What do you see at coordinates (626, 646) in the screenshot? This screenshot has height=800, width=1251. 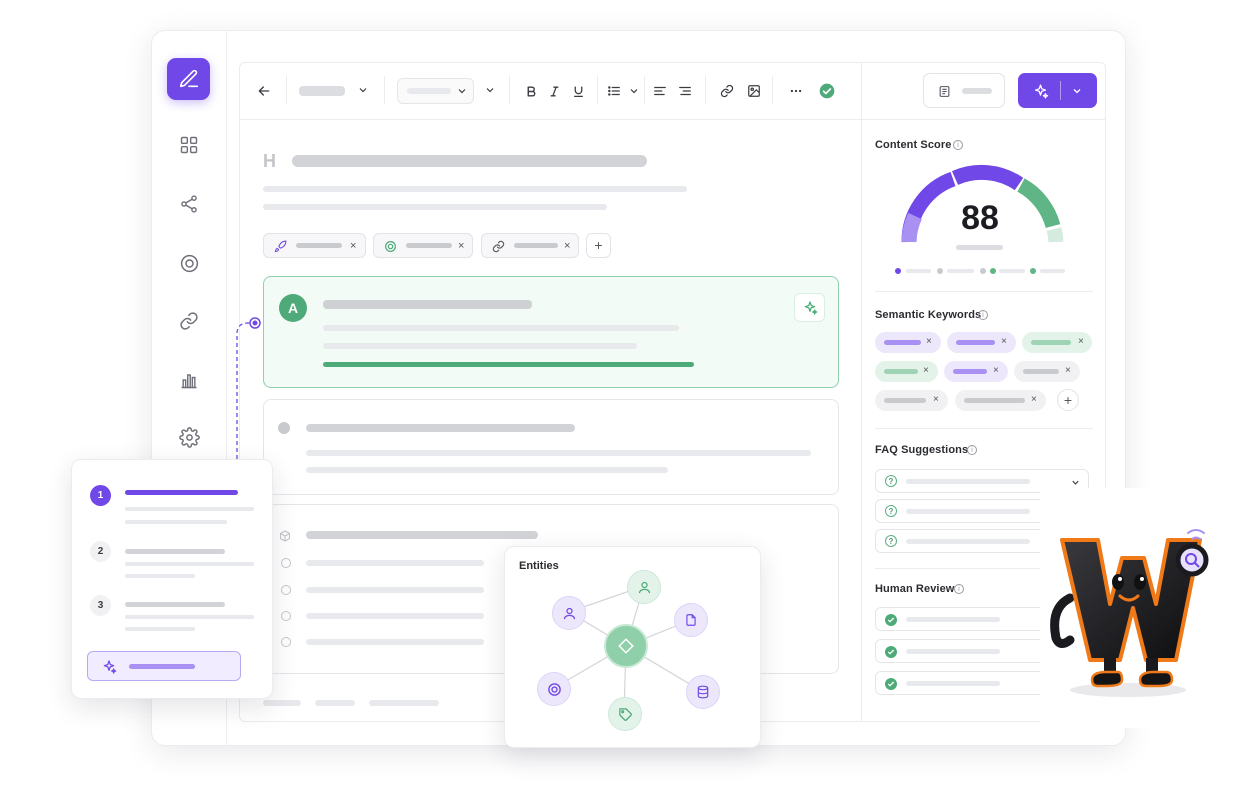 I see `entity-node-central` at bounding box center [626, 646].